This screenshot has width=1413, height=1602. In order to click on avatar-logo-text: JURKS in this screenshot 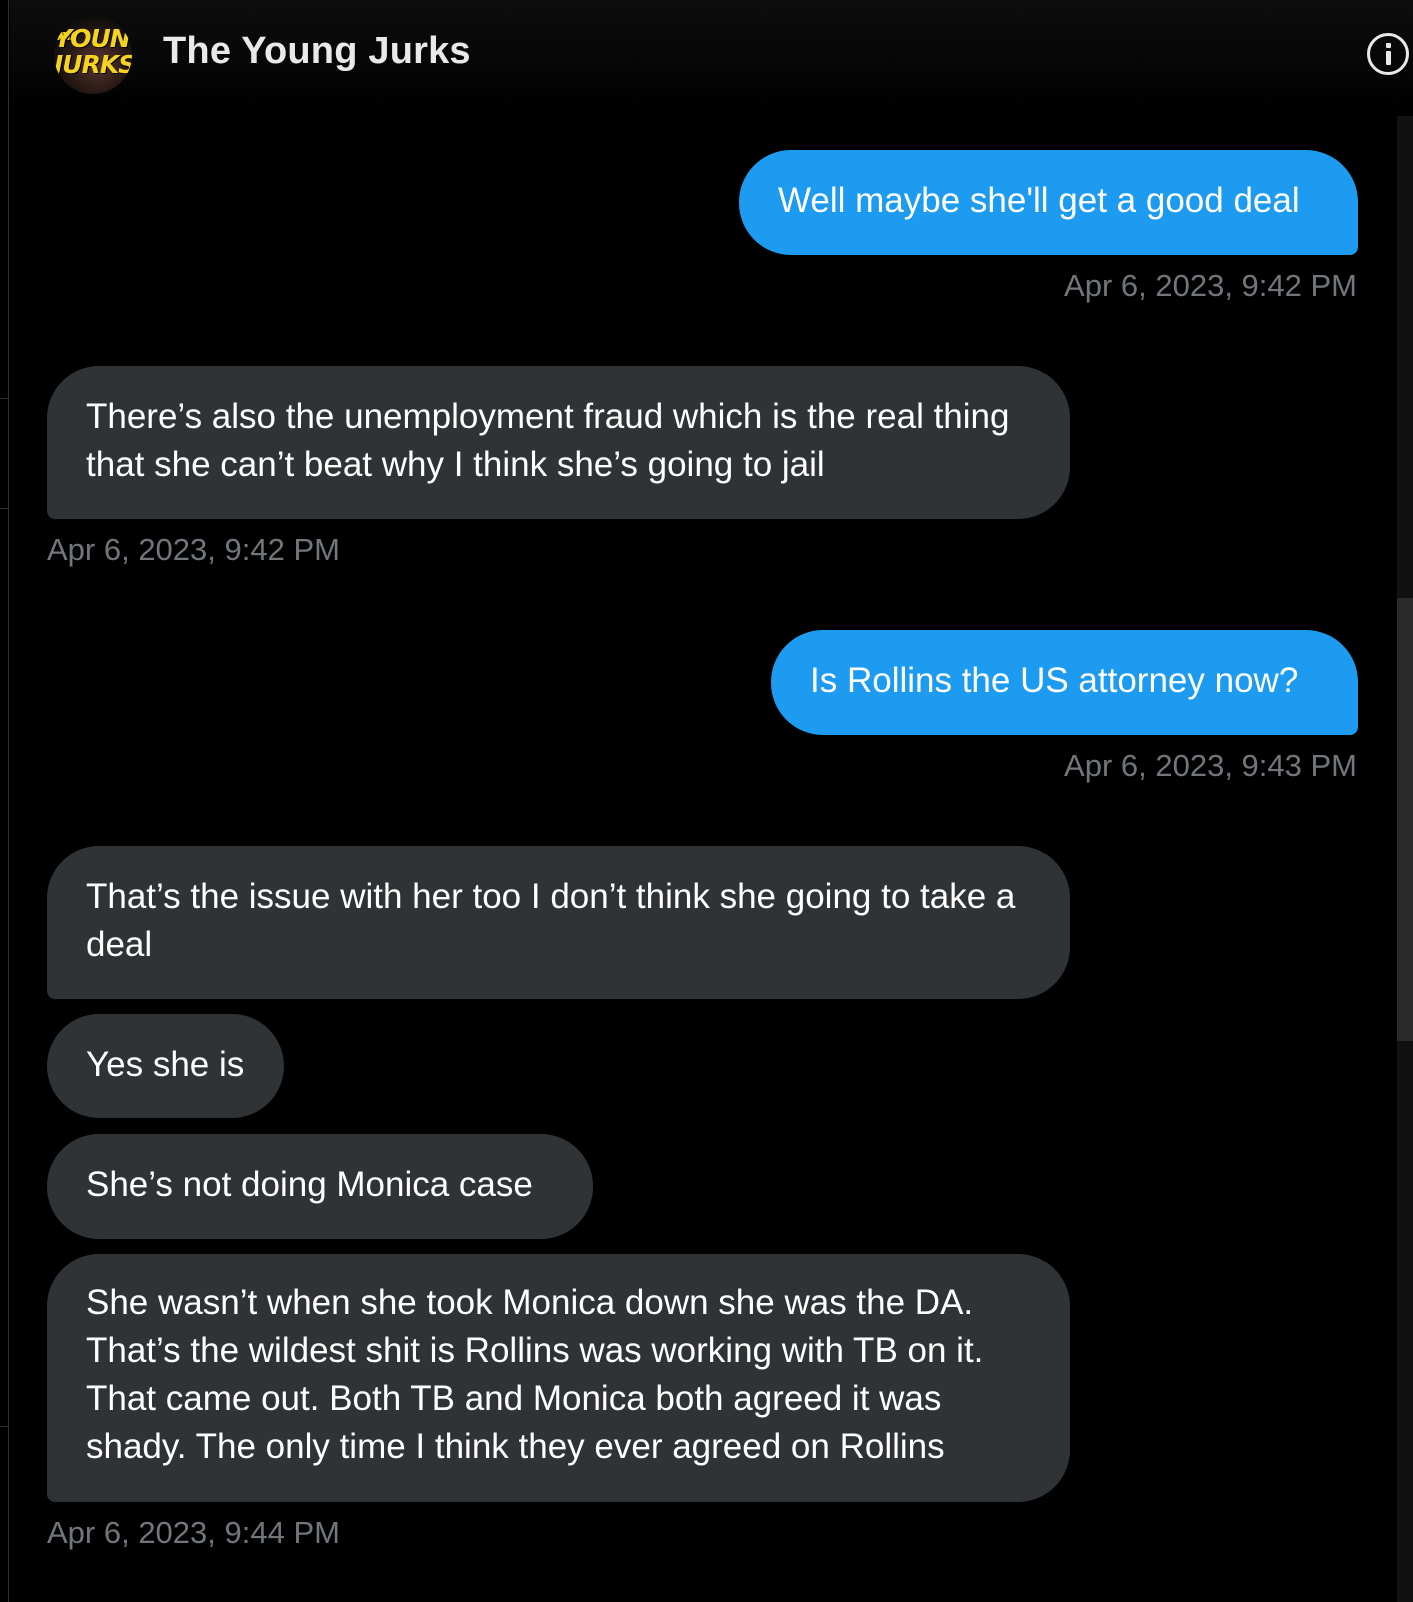, I will do `click(93, 64)`.